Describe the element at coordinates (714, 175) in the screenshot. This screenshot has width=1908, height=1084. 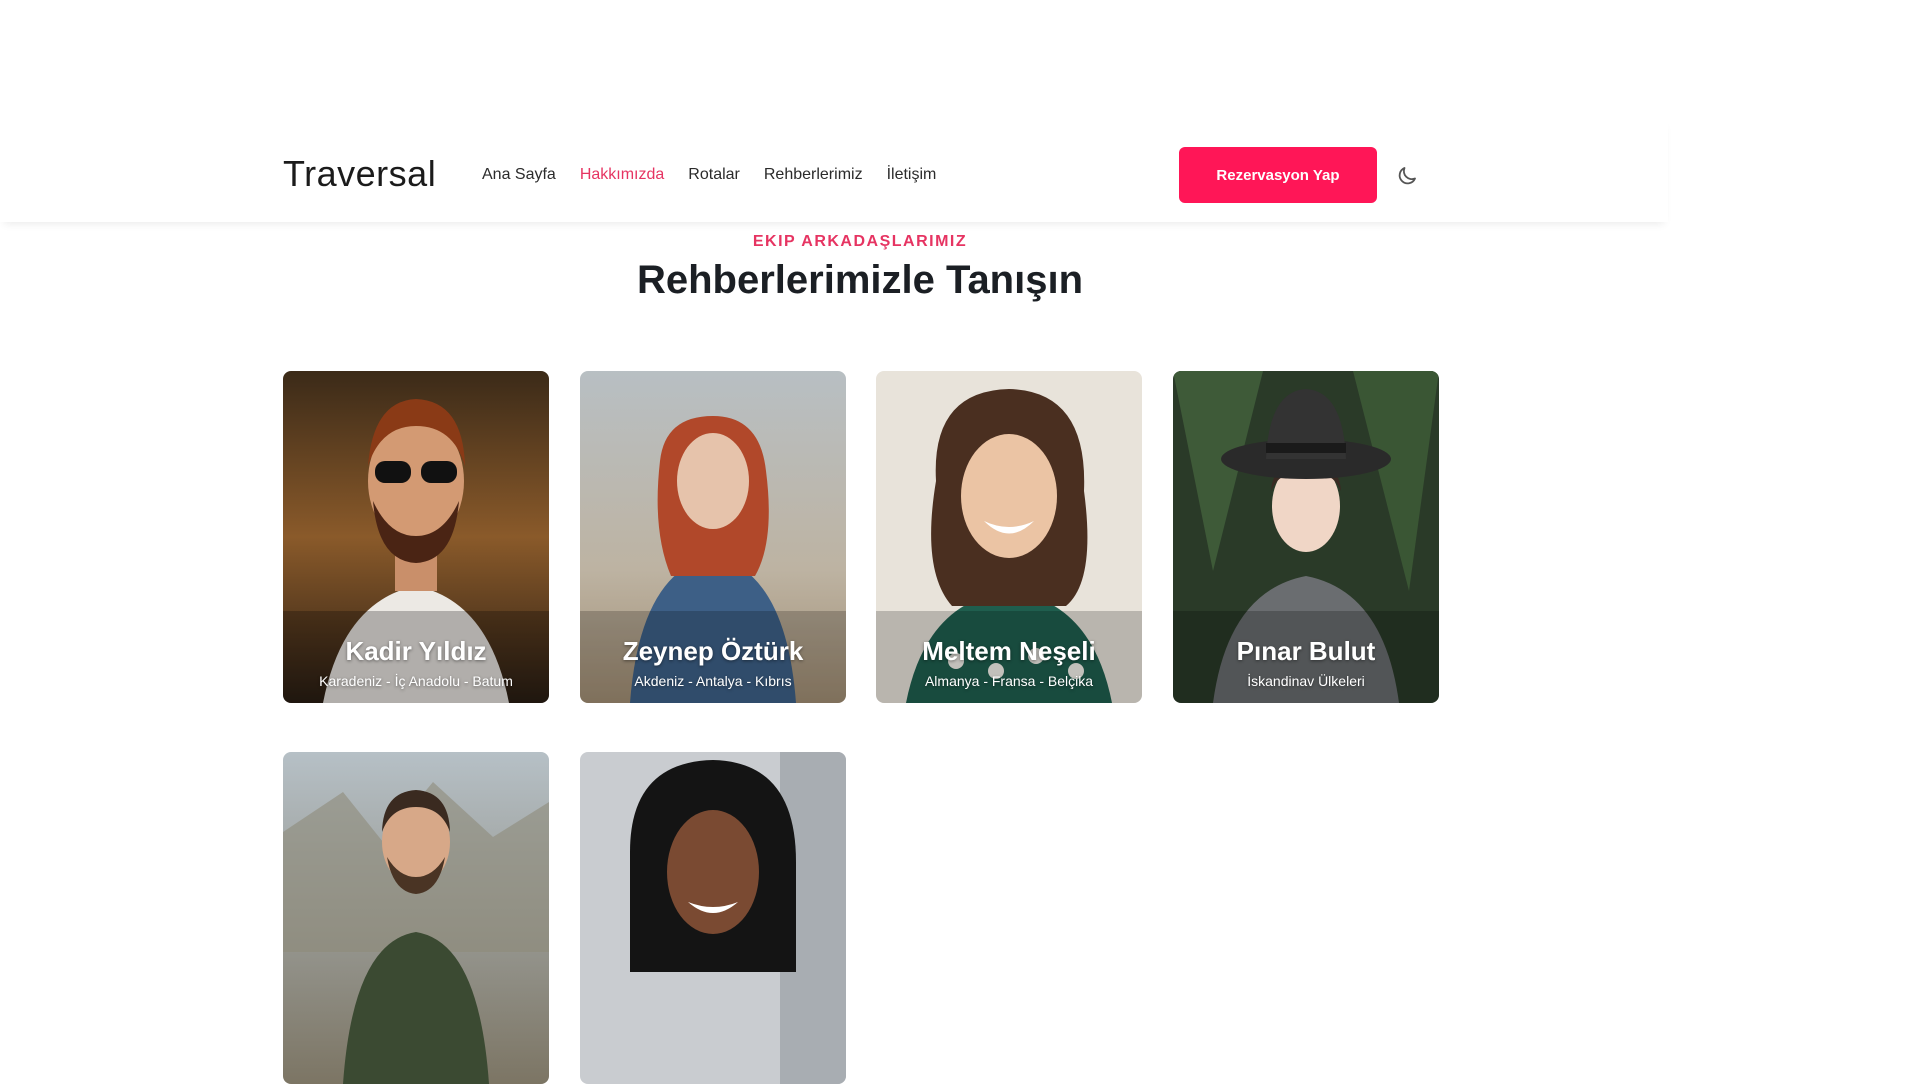
I see `nav-item-routes: Rotalar` at that location.